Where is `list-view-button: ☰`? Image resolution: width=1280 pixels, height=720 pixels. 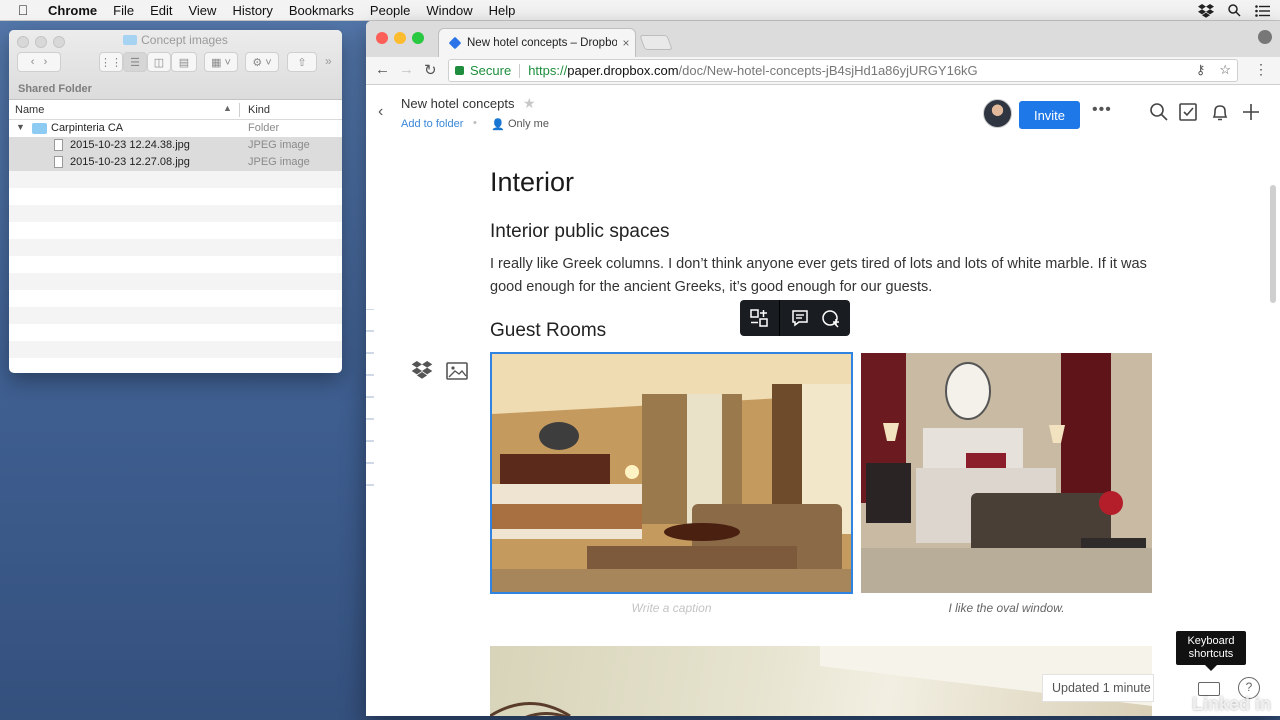 list-view-button: ☰ is located at coordinates (135, 62).